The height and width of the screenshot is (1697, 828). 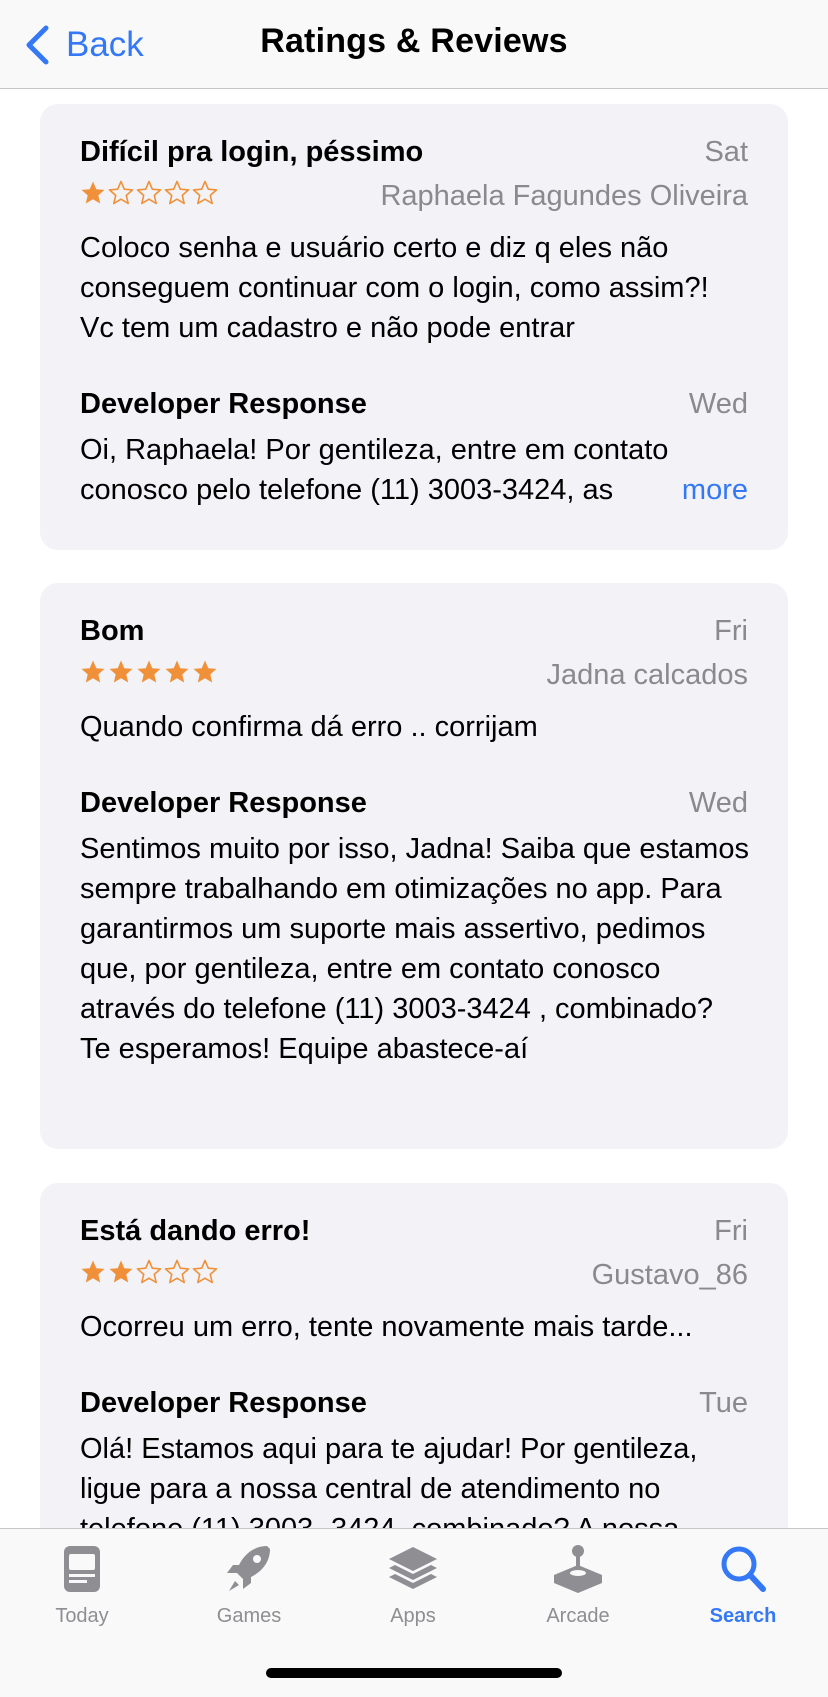 What do you see at coordinates (252, 152) in the screenshot?
I see `review-title: Difícil pra login, péssimo` at bounding box center [252, 152].